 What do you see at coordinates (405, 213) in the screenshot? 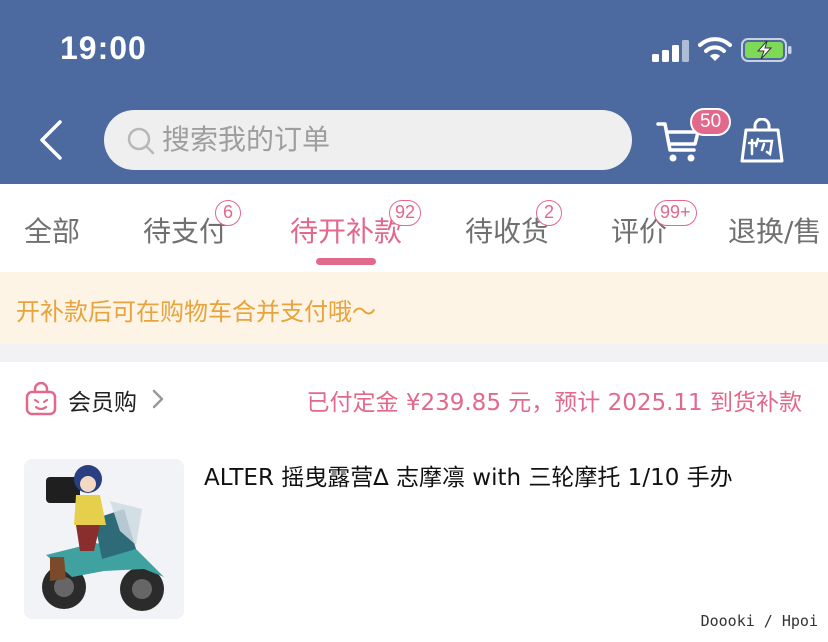
I see `tab-pending-balance-badge: 92` at bounding box center [405, 213].